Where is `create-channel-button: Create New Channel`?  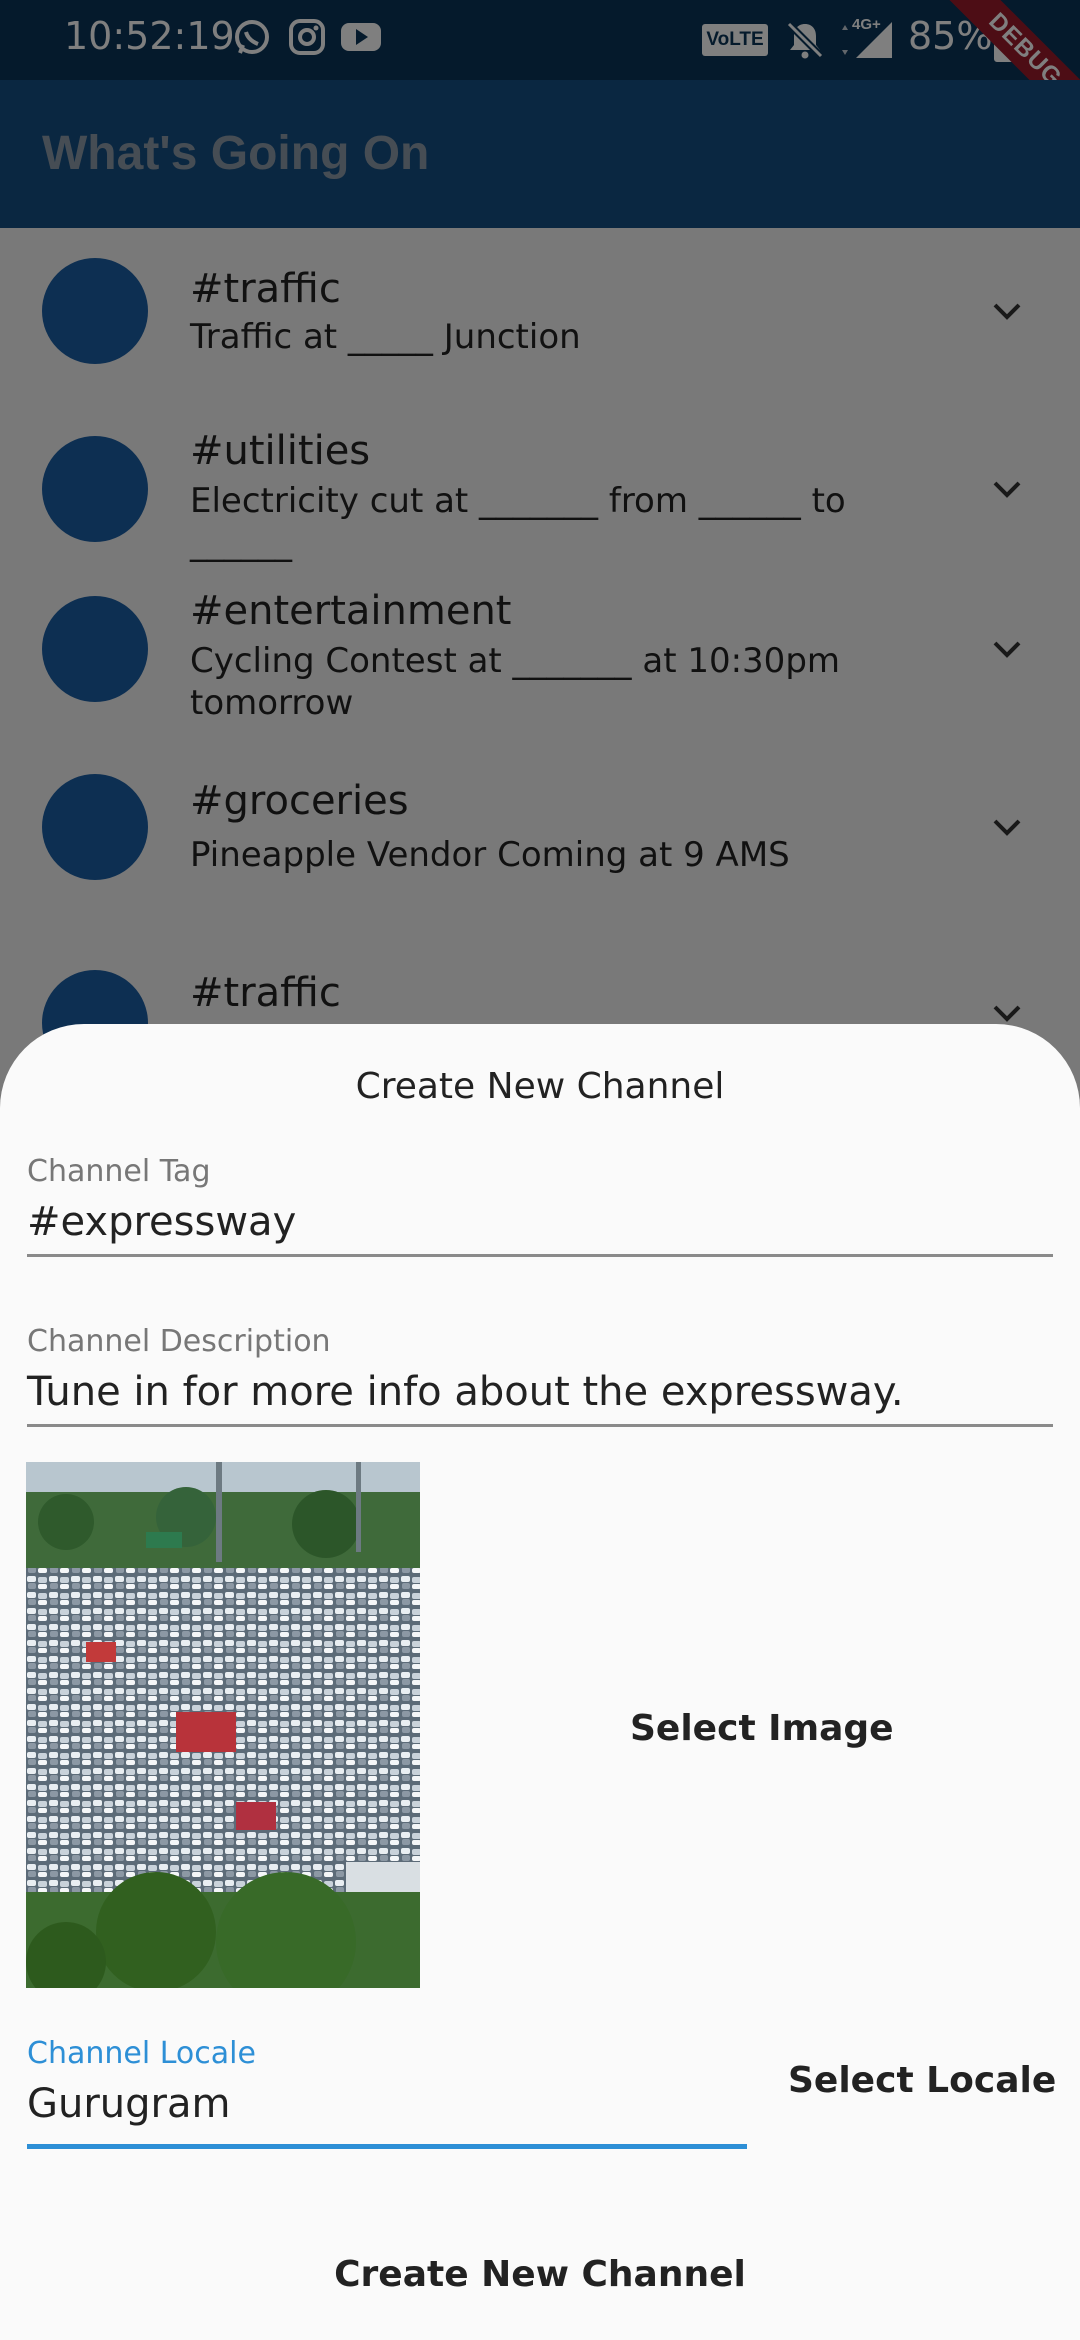
create-channel-button: Create New Channel is located at coordinates (540, 2274).